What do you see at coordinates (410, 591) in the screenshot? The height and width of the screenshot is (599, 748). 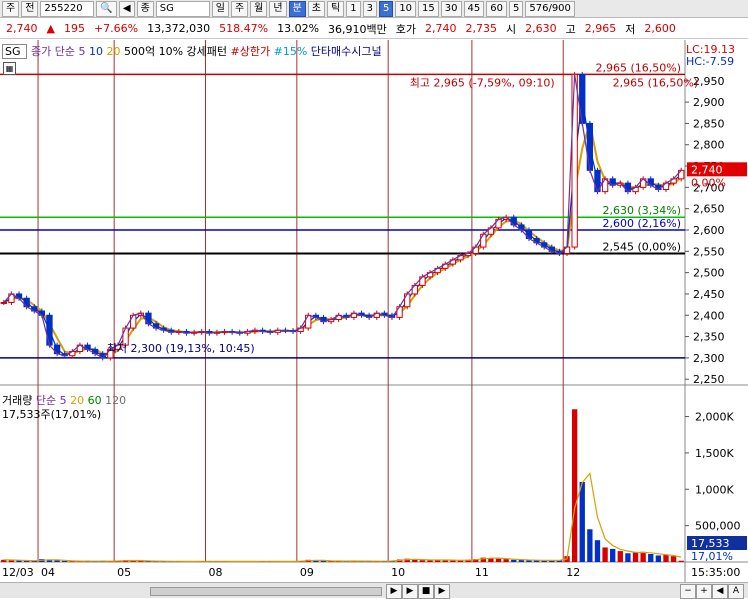 I see `prev-icon: ▶` at bounding box center [410, 591].